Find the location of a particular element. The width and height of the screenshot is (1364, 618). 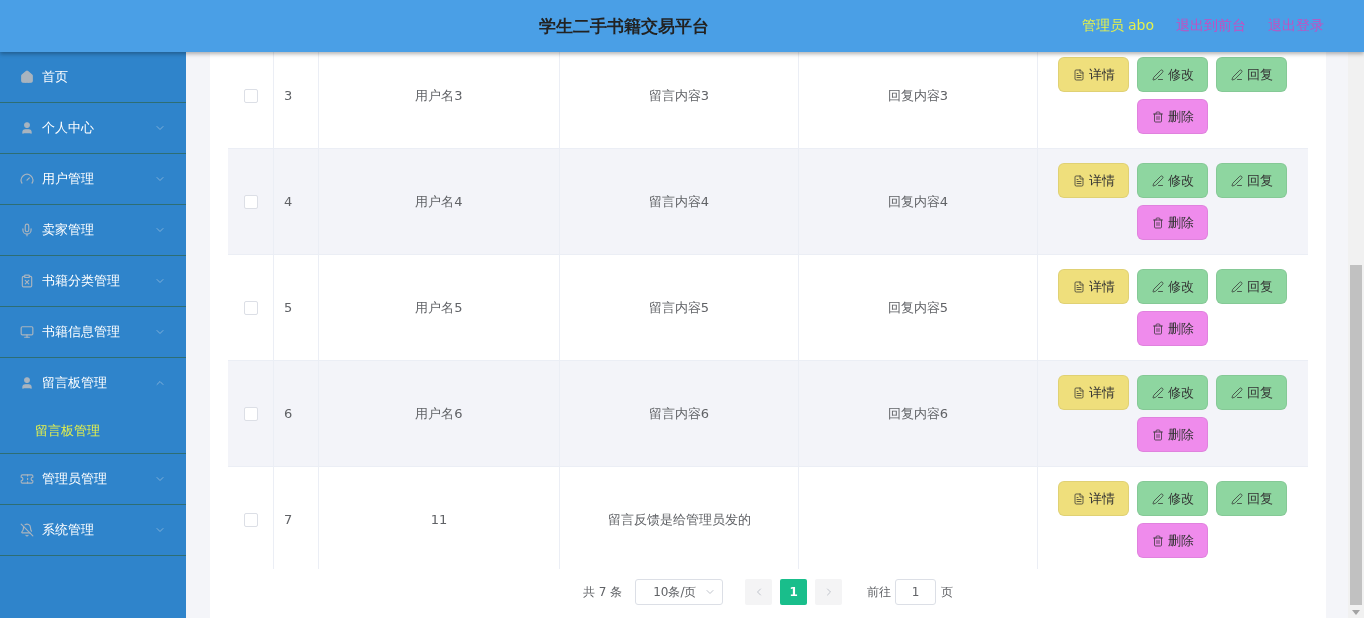

table-cell: 回复内容6 is located at coordinates (918, 413).